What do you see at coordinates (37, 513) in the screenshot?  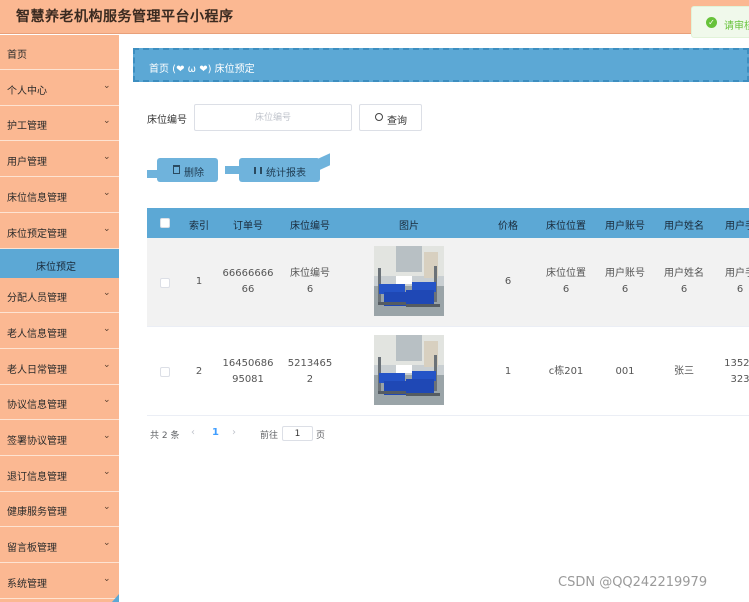 I see `sidebar-item-label: 健康服务管理` at bounding box center [37, 513].